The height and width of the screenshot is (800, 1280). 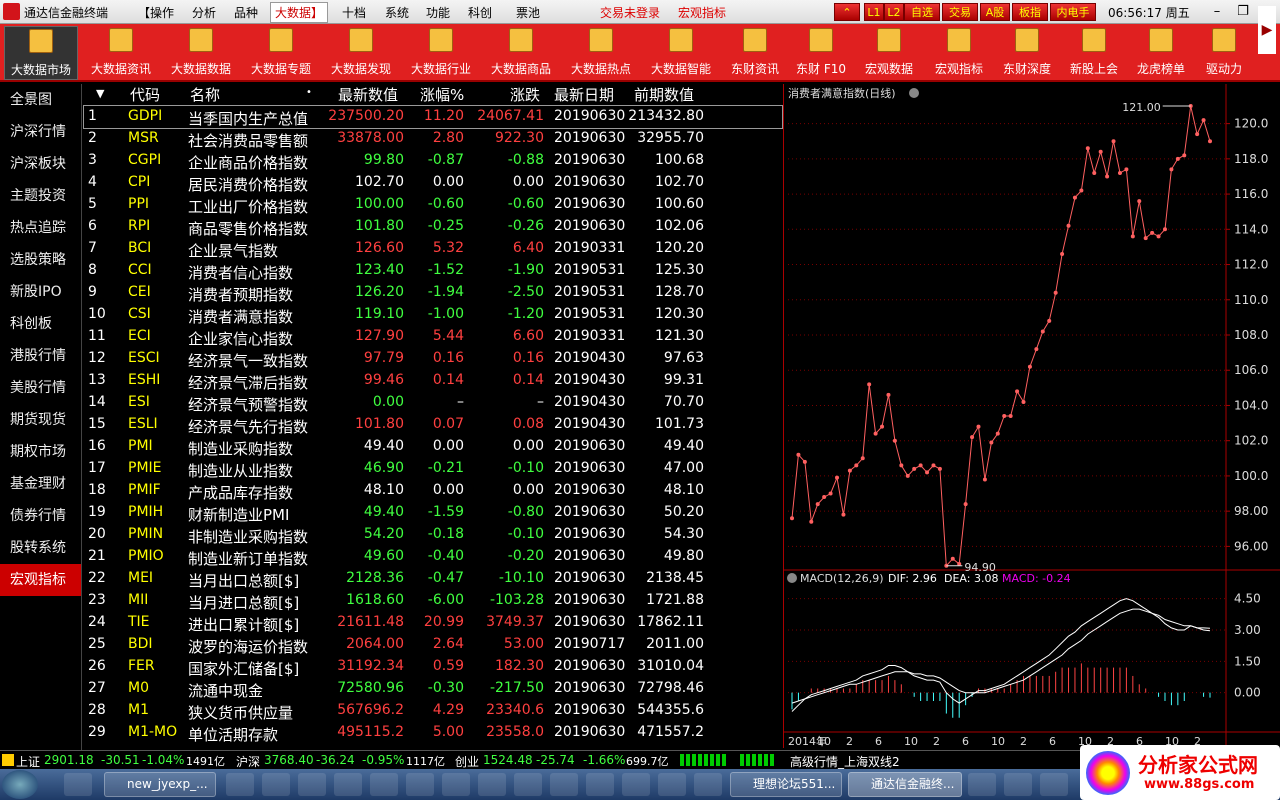 I want to click on trade-button: 交易, so click(x=960, y=12).